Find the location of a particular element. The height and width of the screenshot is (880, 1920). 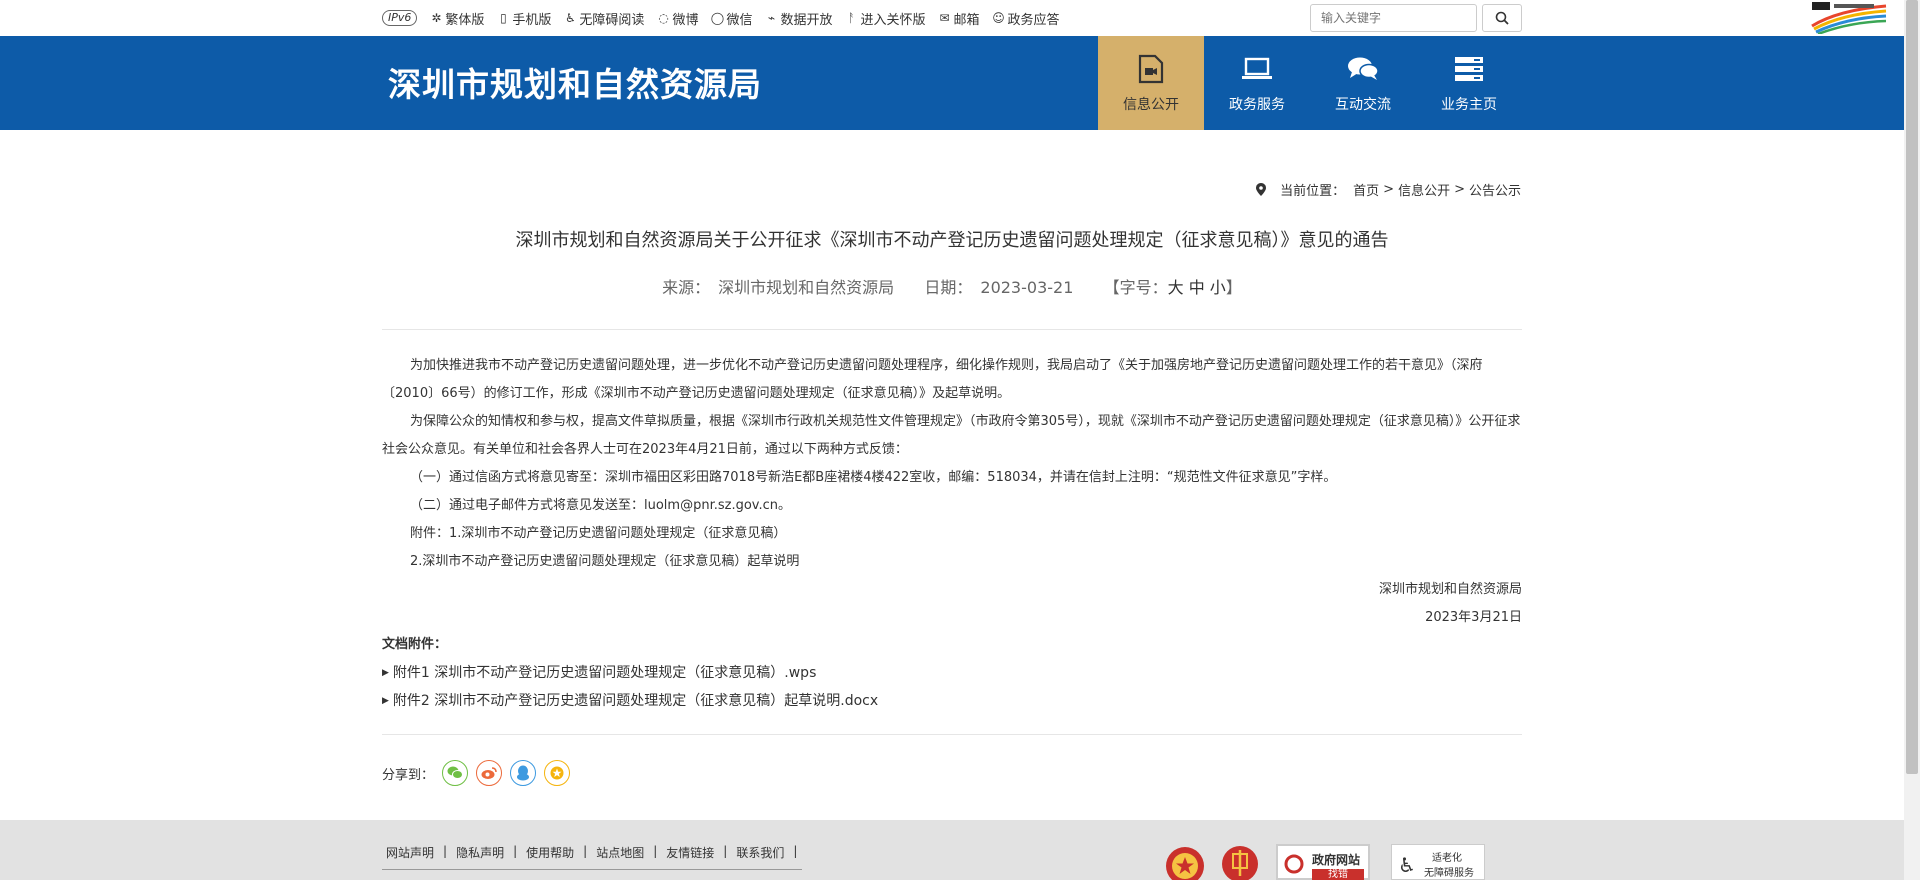

chart-icon: ⌁ is located at coordinates (771, 18).